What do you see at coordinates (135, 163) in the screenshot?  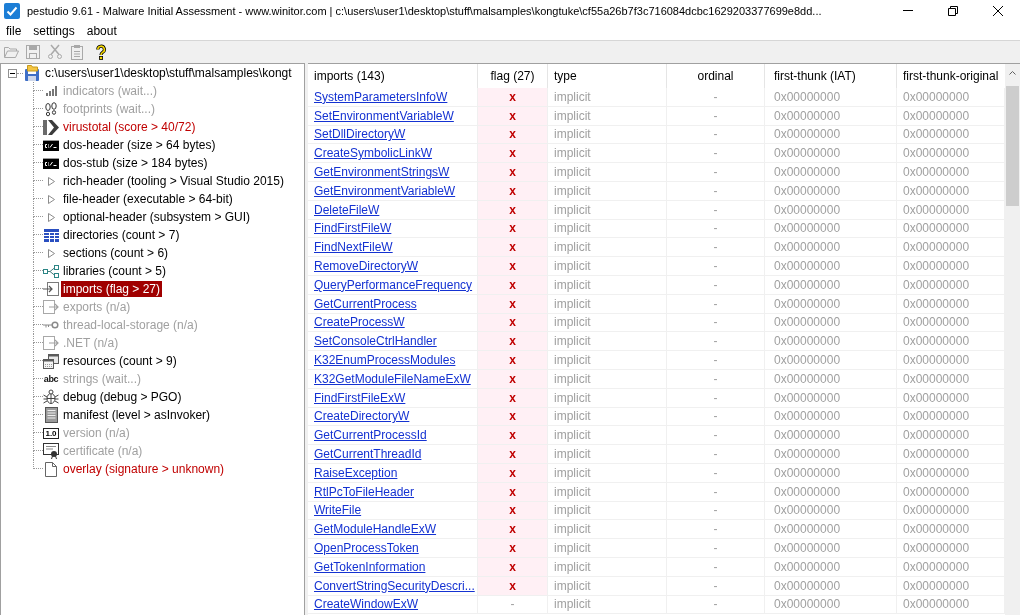 I see `tree-item: dos-stub (size > 184 bytes)` at bounding box center [135, 163].